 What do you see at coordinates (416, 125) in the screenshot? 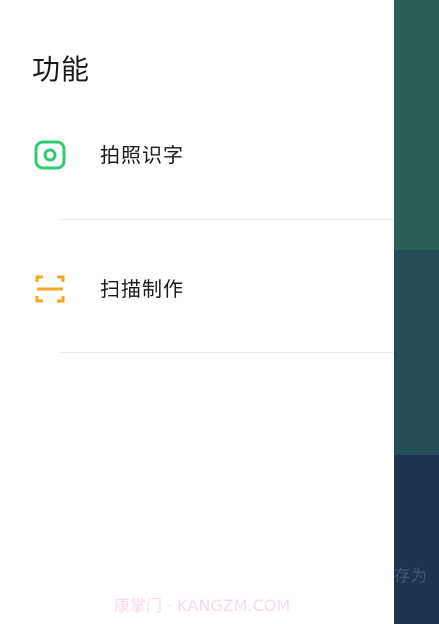
I see `background-band-top` at bounding box center [416, 125].